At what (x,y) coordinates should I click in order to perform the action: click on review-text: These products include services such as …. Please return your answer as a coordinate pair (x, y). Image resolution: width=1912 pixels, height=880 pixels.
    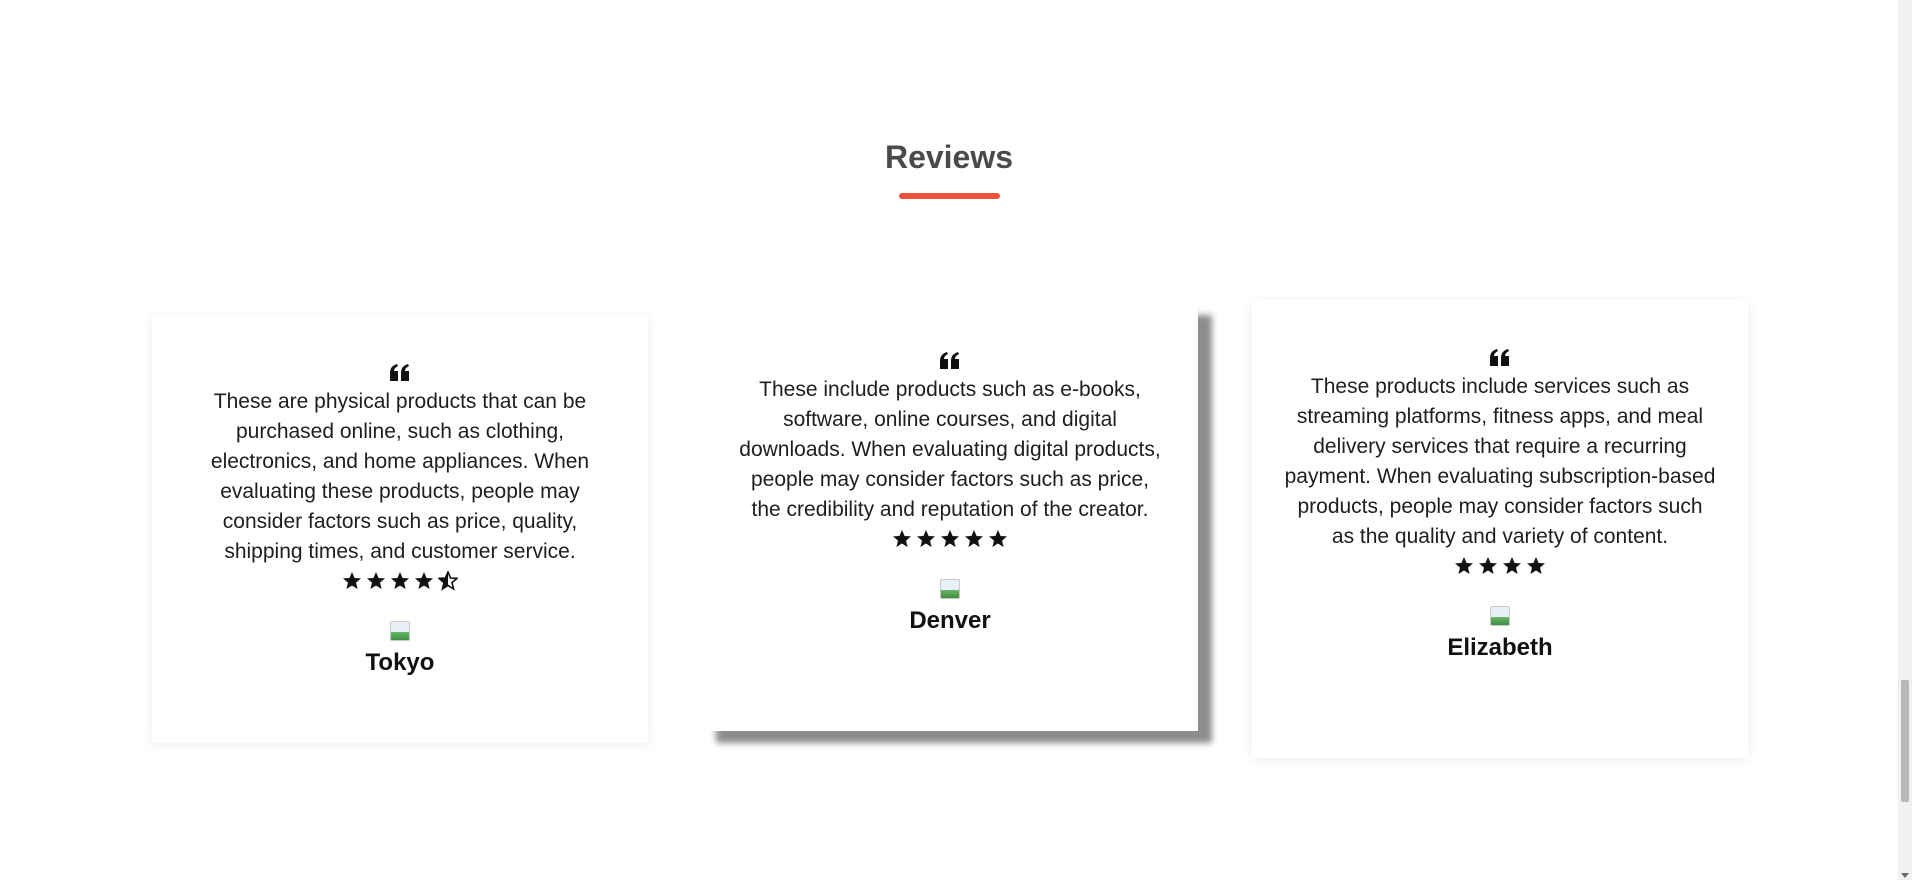
    Looking at the image, I should click on (1500, 461).